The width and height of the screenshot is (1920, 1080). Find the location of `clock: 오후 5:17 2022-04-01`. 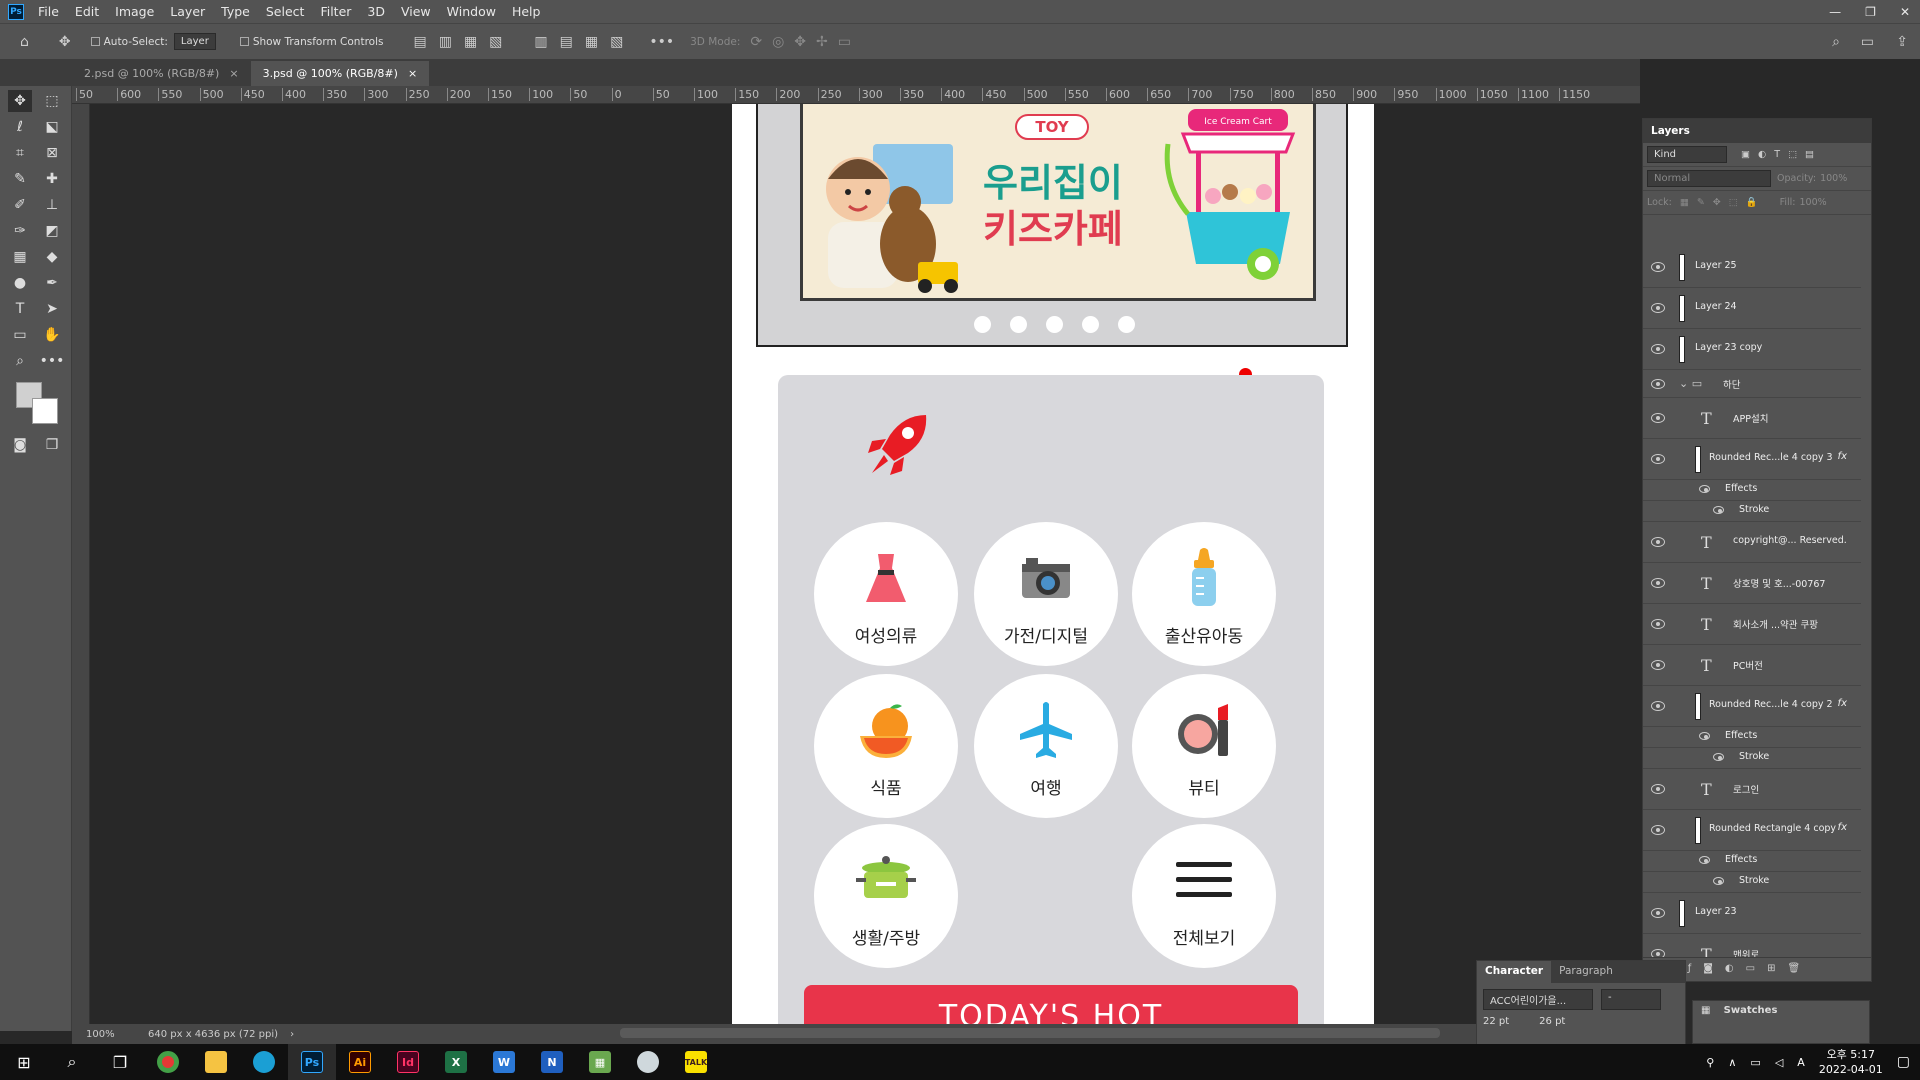

clock: 오후 5:17 2022-04-01 is located at coordinates (1851, 1062).